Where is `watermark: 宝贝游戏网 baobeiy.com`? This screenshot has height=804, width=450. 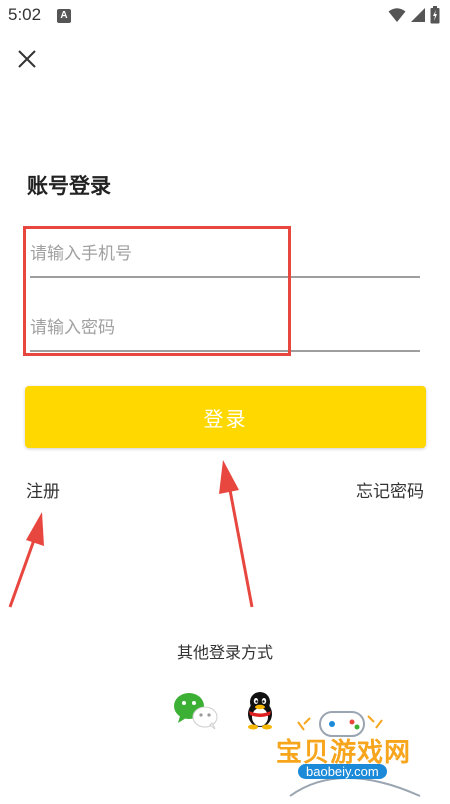 watermark: 宝贝游戏网 baobeiy.com is located at coordinates (355, 750).